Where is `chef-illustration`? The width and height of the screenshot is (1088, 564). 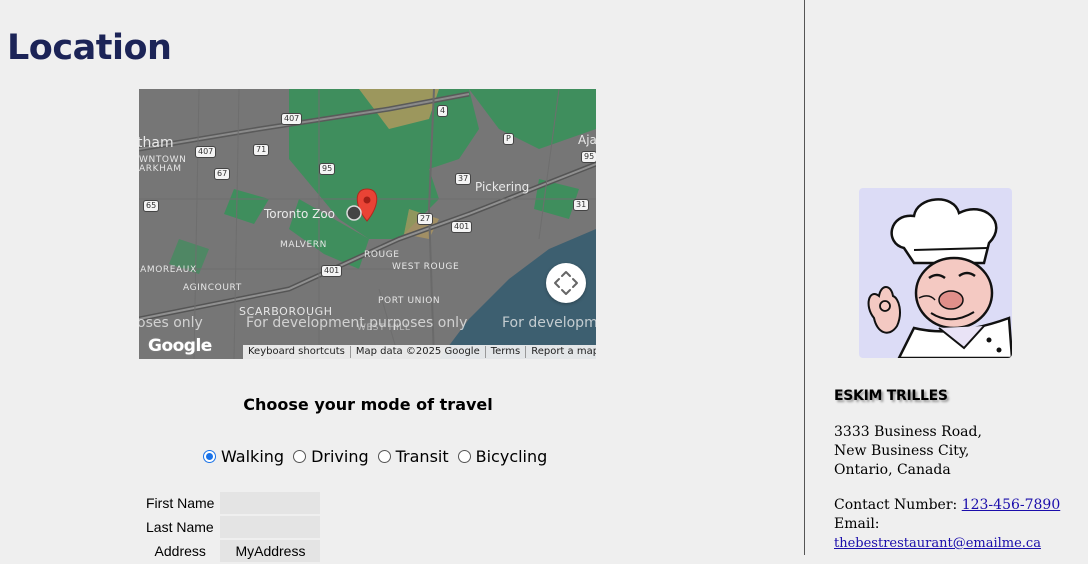 chef-illustration is located at coordinates (935, 273).